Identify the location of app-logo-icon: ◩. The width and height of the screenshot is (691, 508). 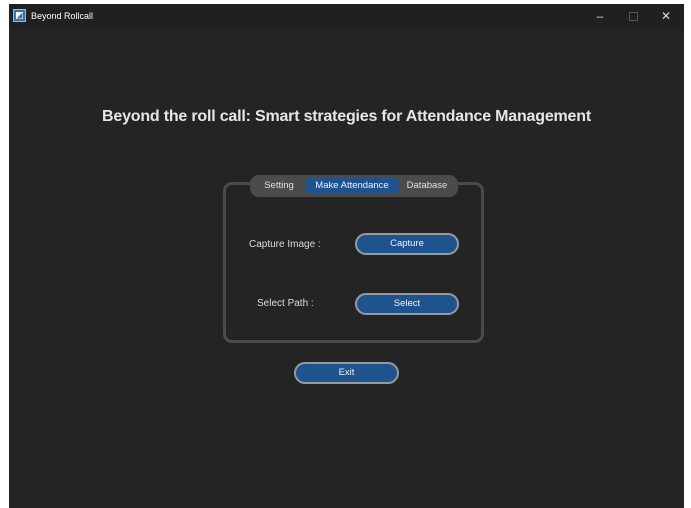
(19, 15).